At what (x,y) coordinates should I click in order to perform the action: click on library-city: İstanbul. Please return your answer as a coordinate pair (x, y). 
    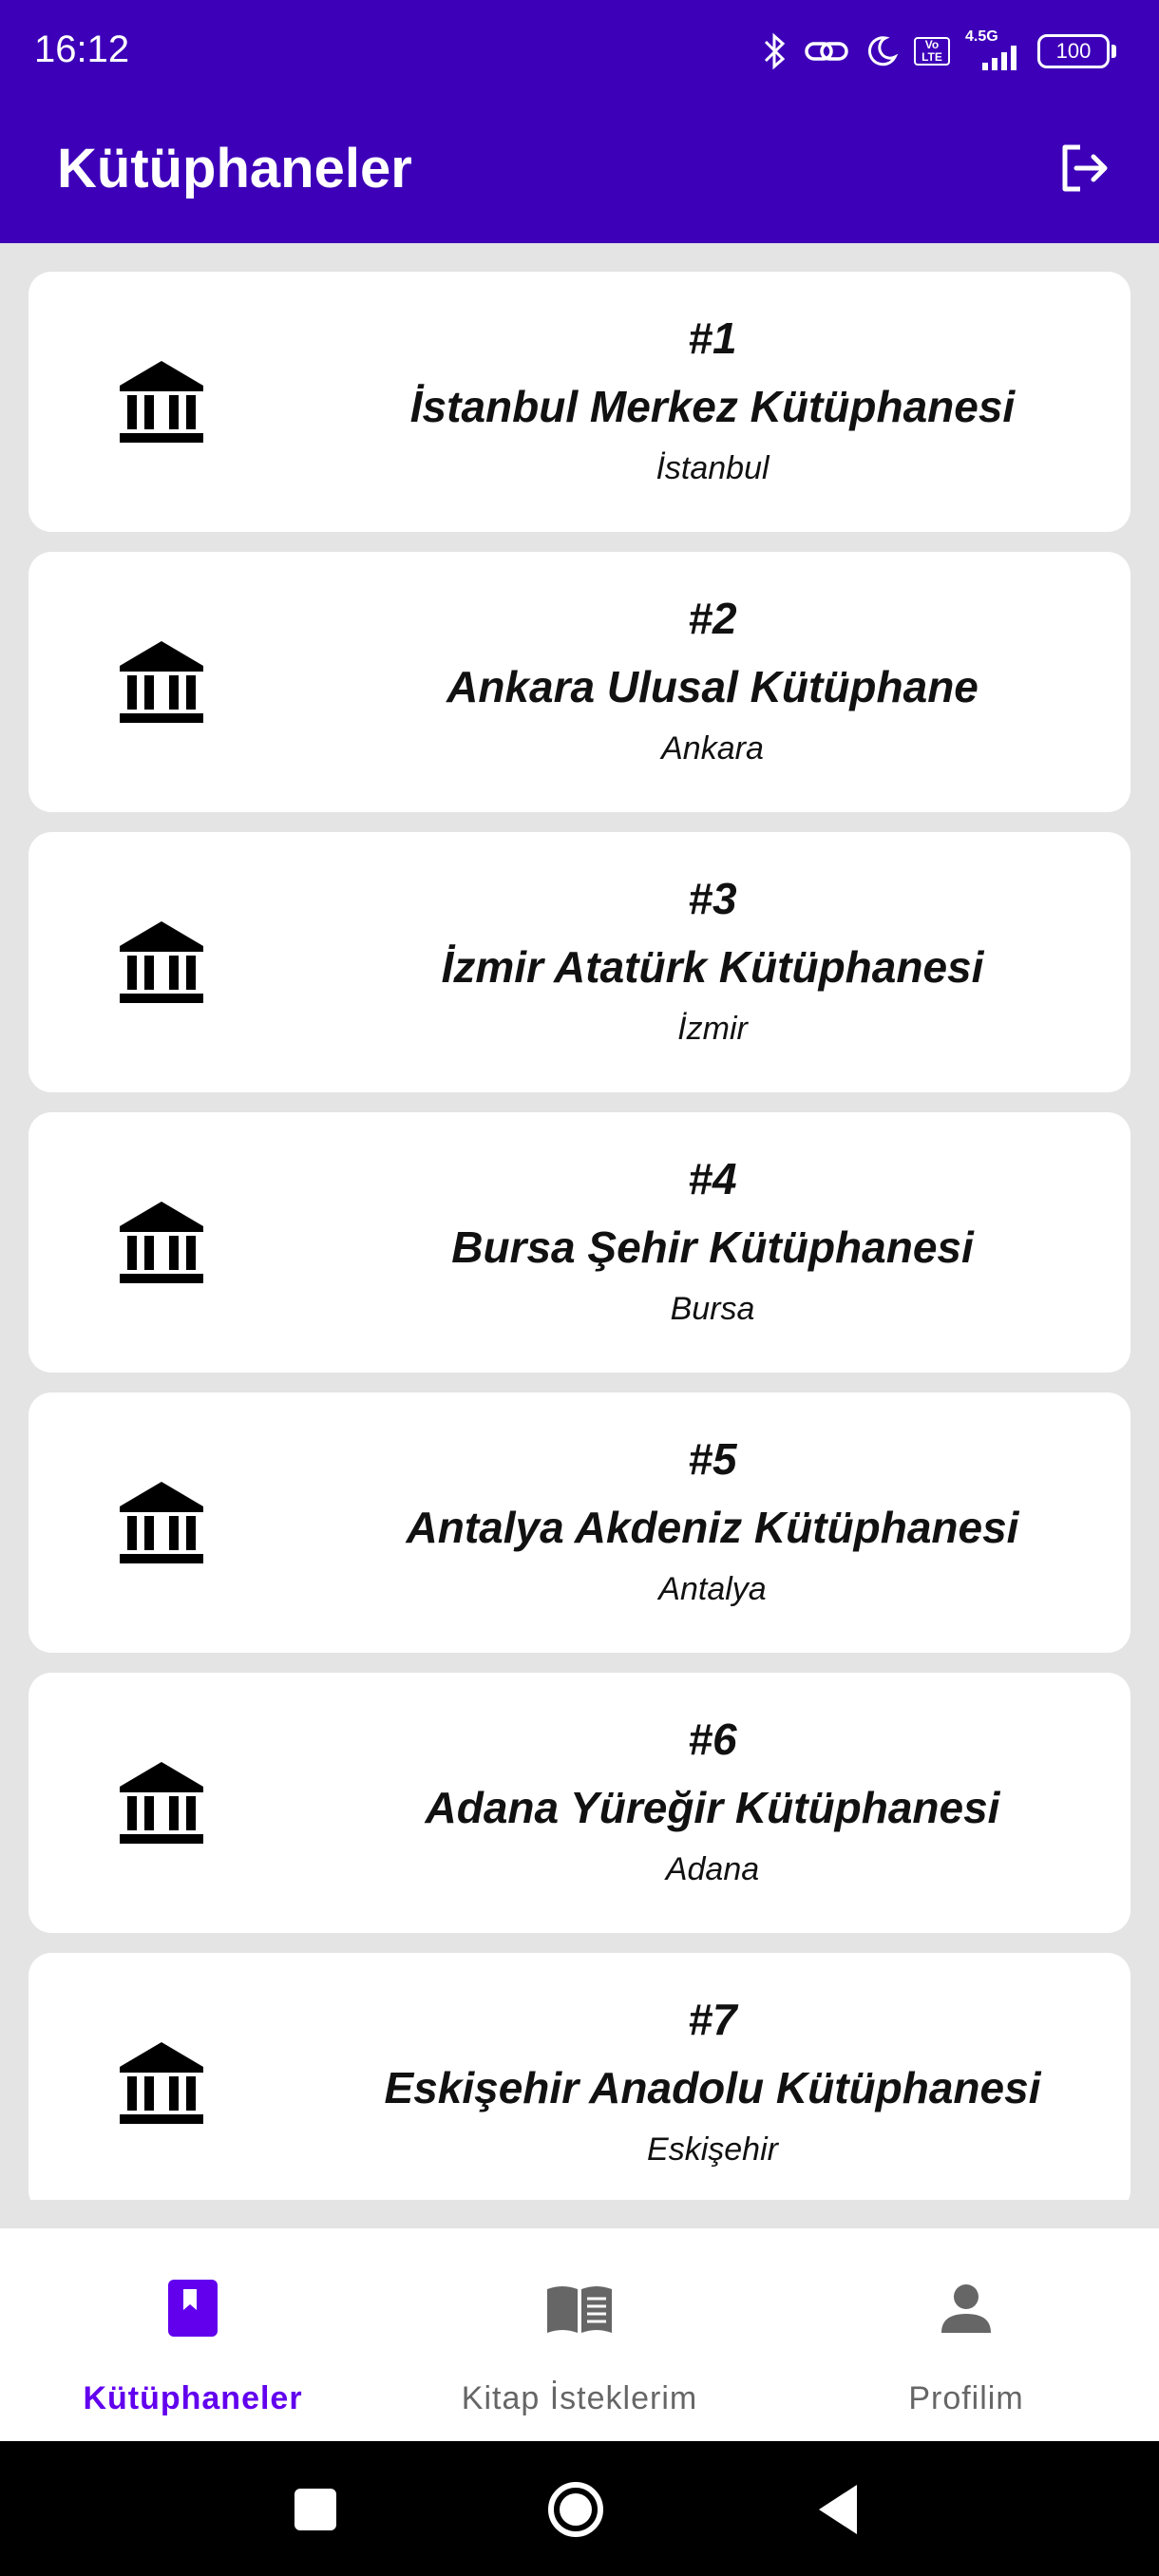
    Looking at the image, I should click on (713, 468).